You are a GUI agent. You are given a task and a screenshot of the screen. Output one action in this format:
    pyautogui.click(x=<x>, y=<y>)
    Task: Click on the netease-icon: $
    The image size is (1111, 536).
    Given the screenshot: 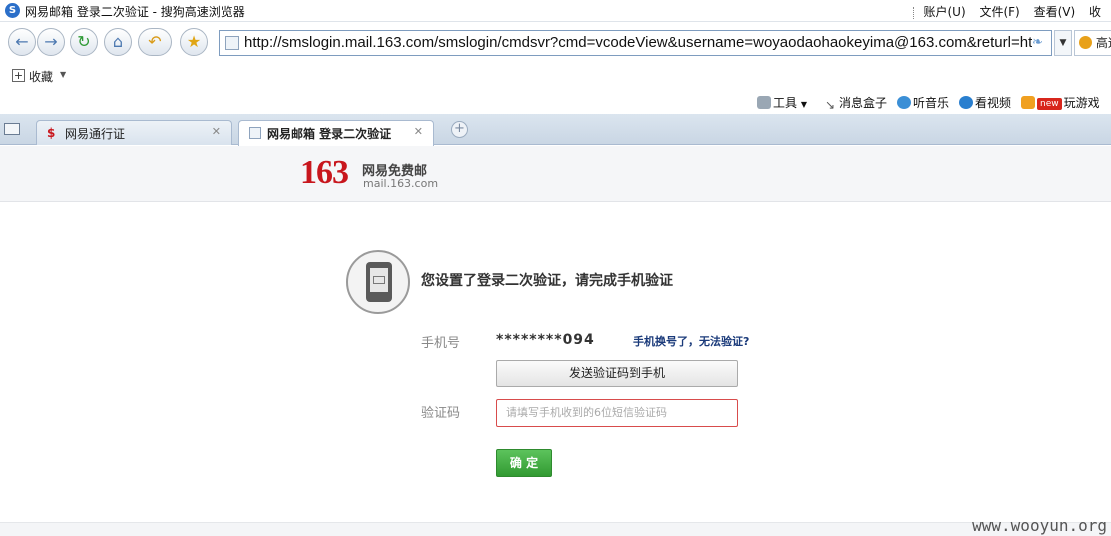 What is the action you would take?
    pyautogui.click(x=51, y=133)
    